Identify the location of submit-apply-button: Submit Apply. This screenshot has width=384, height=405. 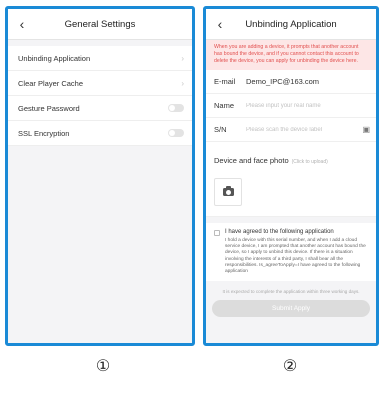
(291, 309).